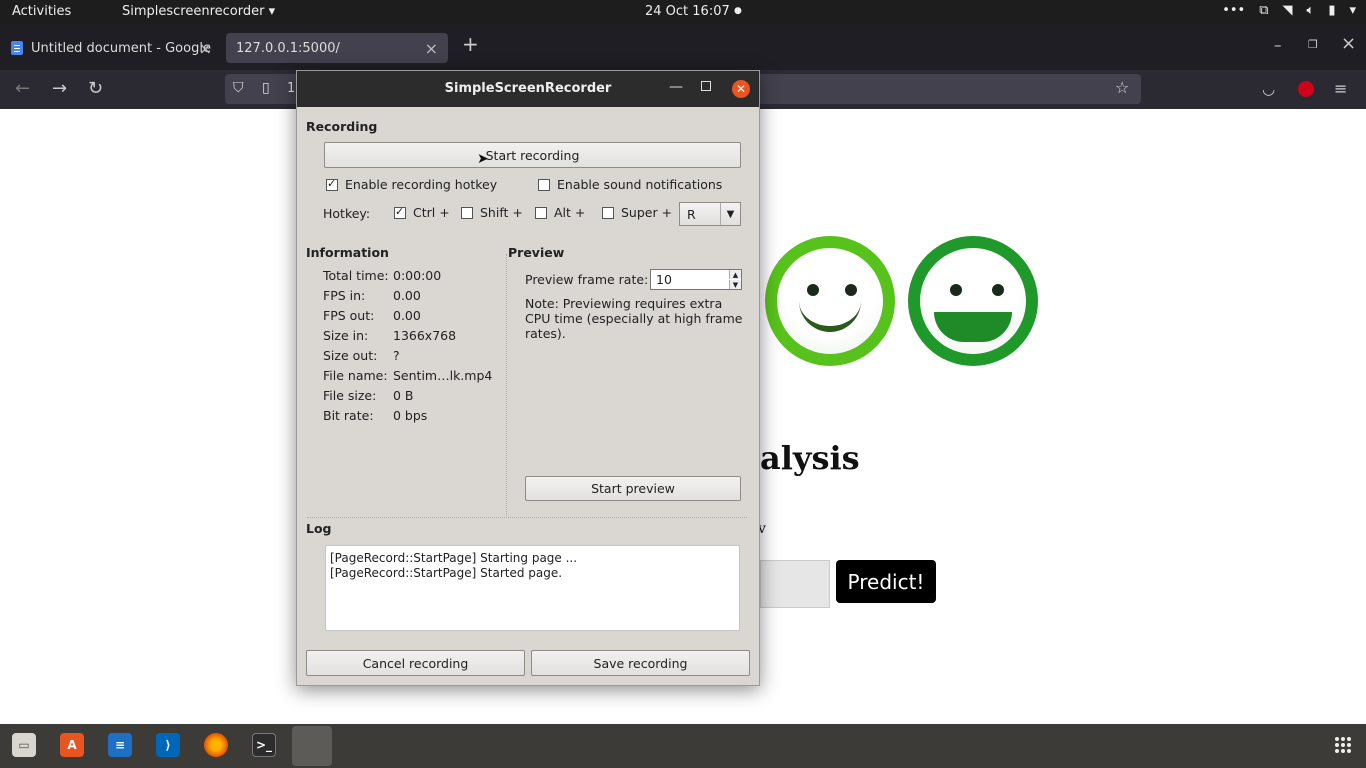 Image resolution: width=1366 pixels, height=768 pixels. I want to click on clock: 24 Oct 16:07, so click(687, 11).